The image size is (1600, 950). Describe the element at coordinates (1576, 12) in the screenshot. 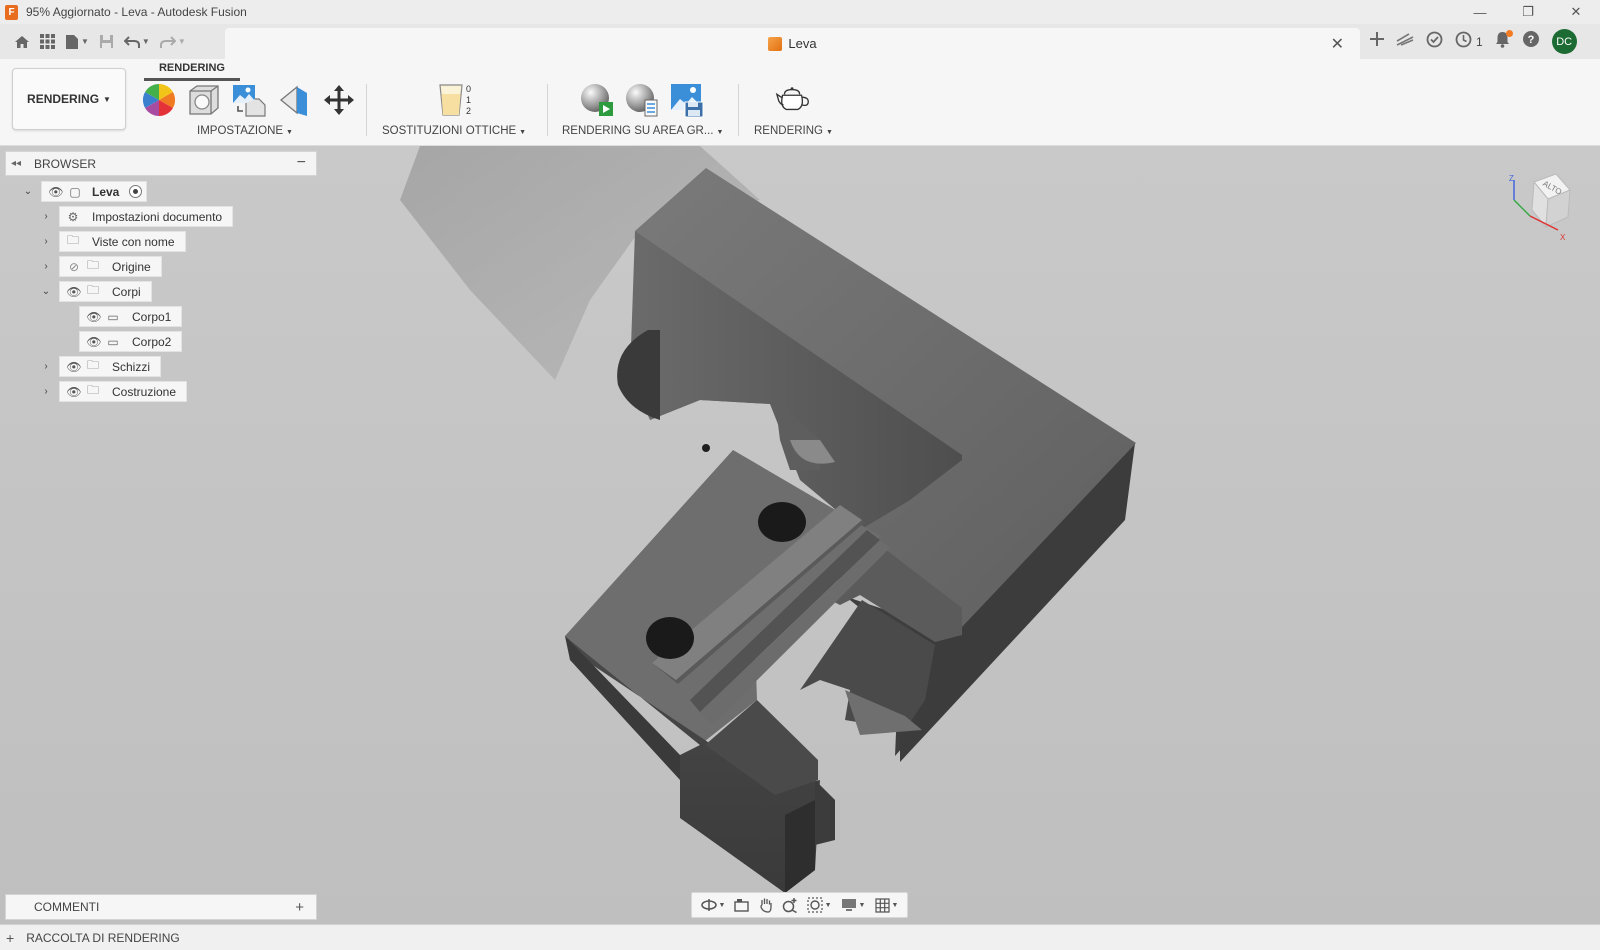

I see `close-window-button: ✕` at that location.